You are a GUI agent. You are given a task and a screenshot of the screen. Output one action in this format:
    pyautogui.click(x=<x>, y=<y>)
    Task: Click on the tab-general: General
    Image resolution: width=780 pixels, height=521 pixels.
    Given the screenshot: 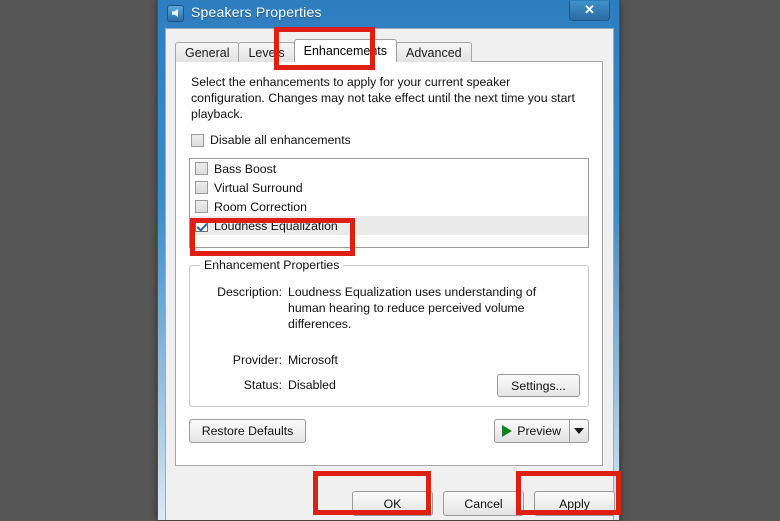 What is the action you would take?
    pyautogui.click(x=207, y=52)
    